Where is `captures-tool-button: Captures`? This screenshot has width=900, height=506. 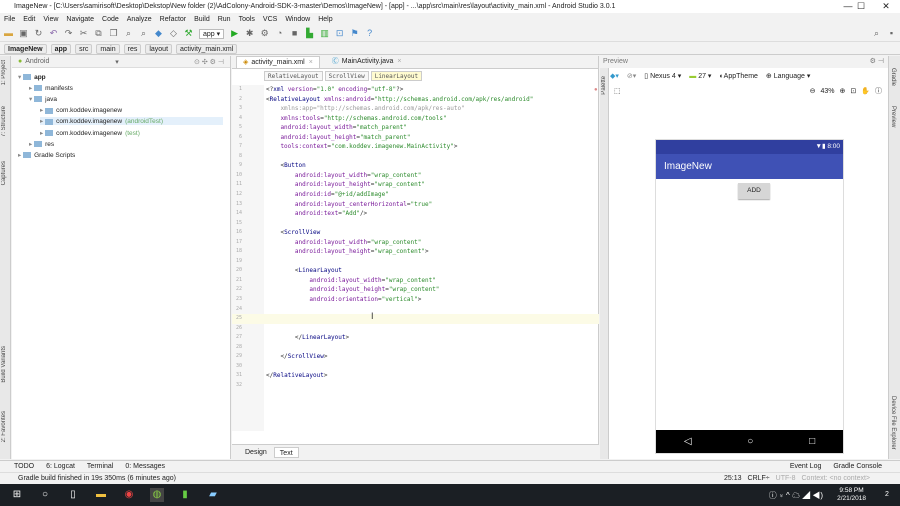 captures-tool-button: Captures is located at coordinates (4, 173).